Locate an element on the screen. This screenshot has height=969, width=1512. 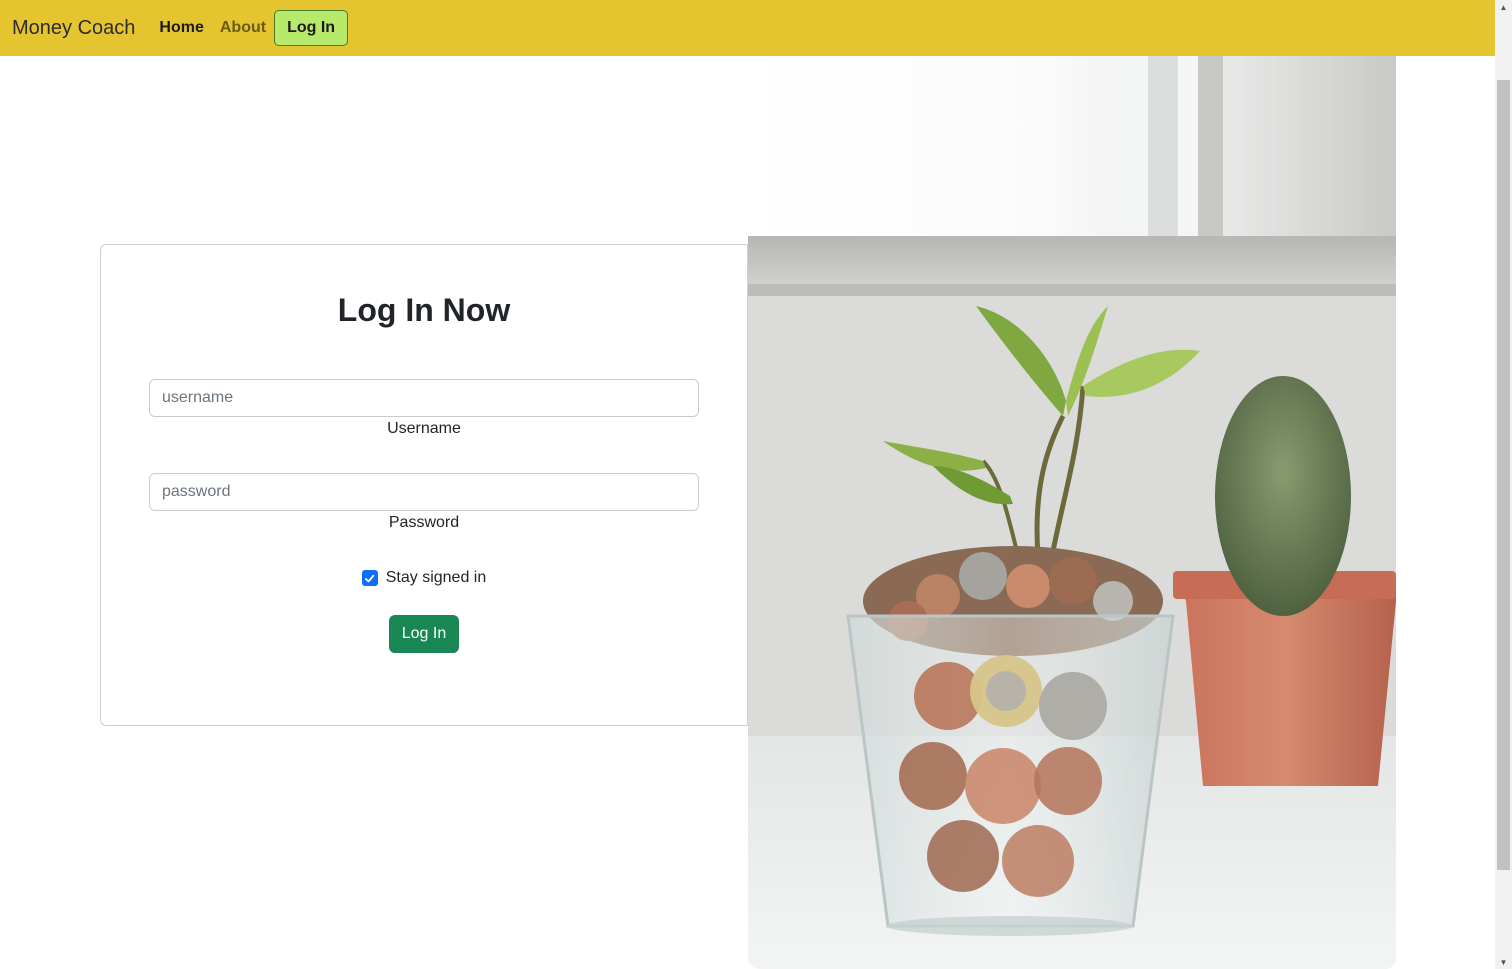
stay-signed-in-label: Stay signed in is located at coordinates (436, 578).